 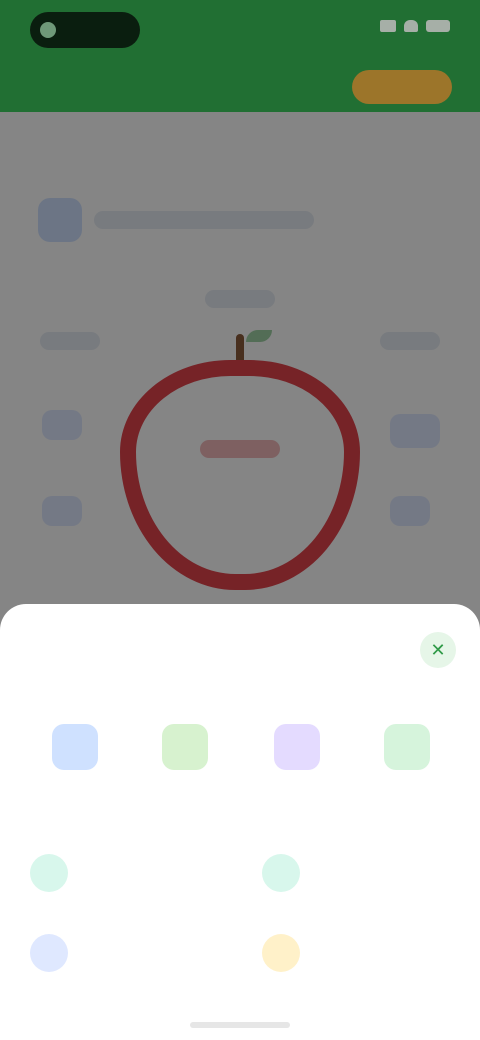 What do you see at coordinates (240, 56) in the screenshot?
I see `scrim-header` at bounding box center [240, 56].